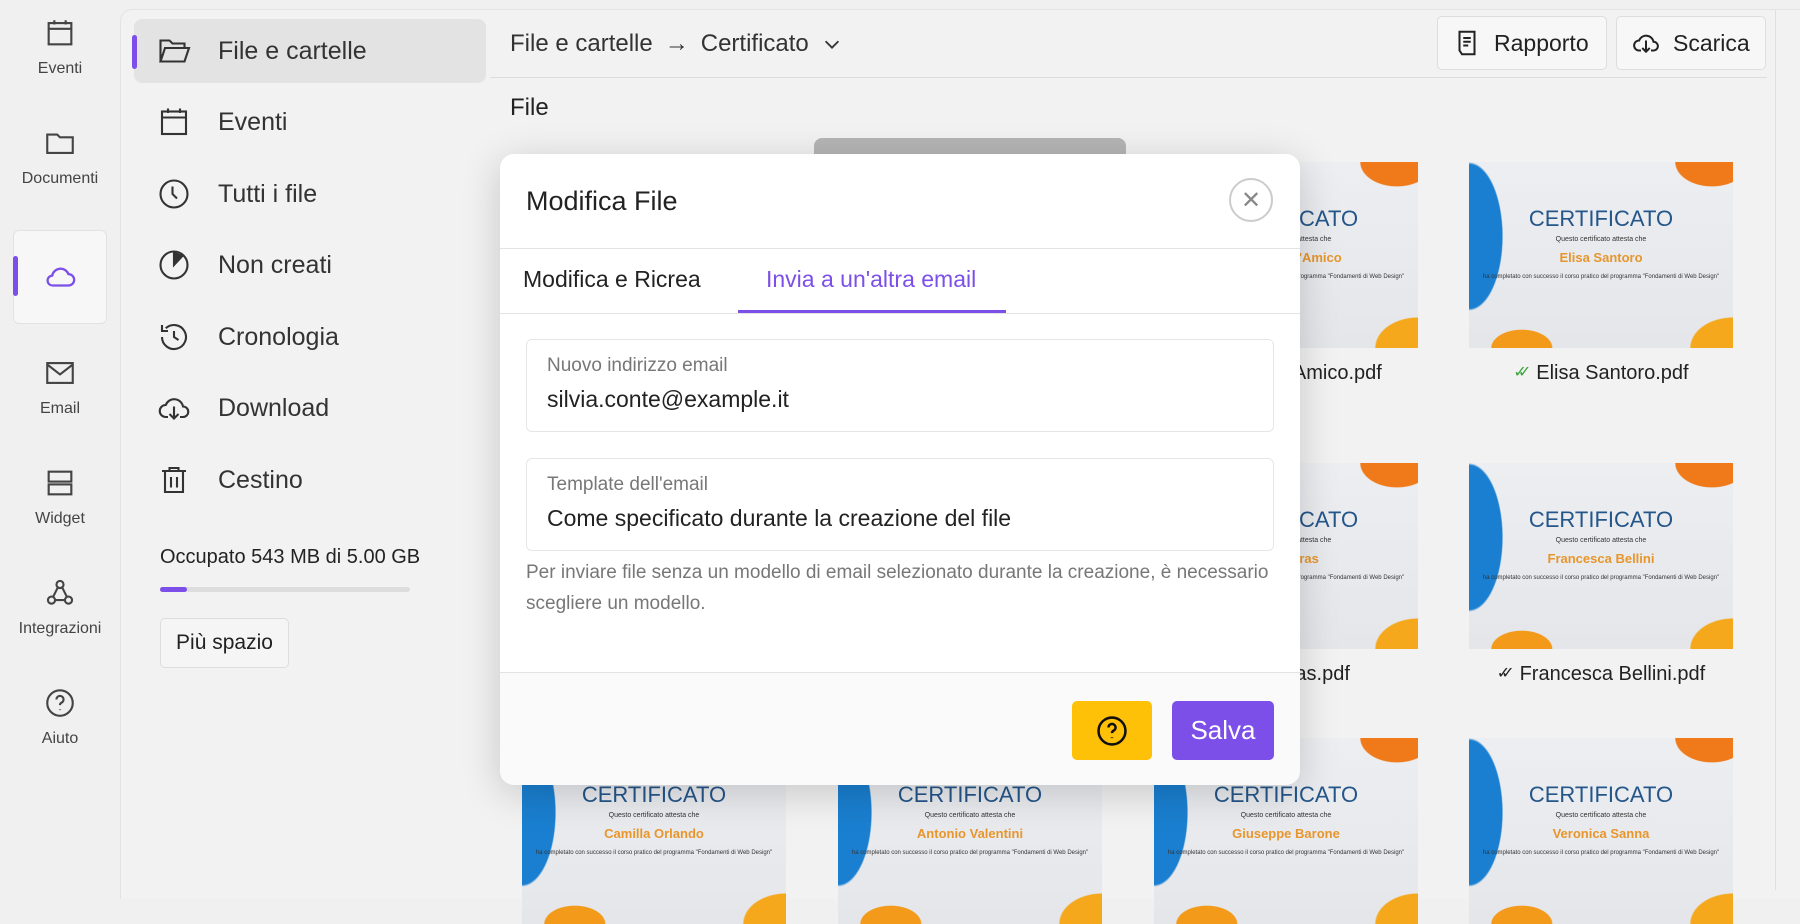 This screenshot has width=1800, height=924. What do you see at coordinates (900, 728) in the screenshot?
I see `modal-footer: Salva` at bounding box center [900, 728].